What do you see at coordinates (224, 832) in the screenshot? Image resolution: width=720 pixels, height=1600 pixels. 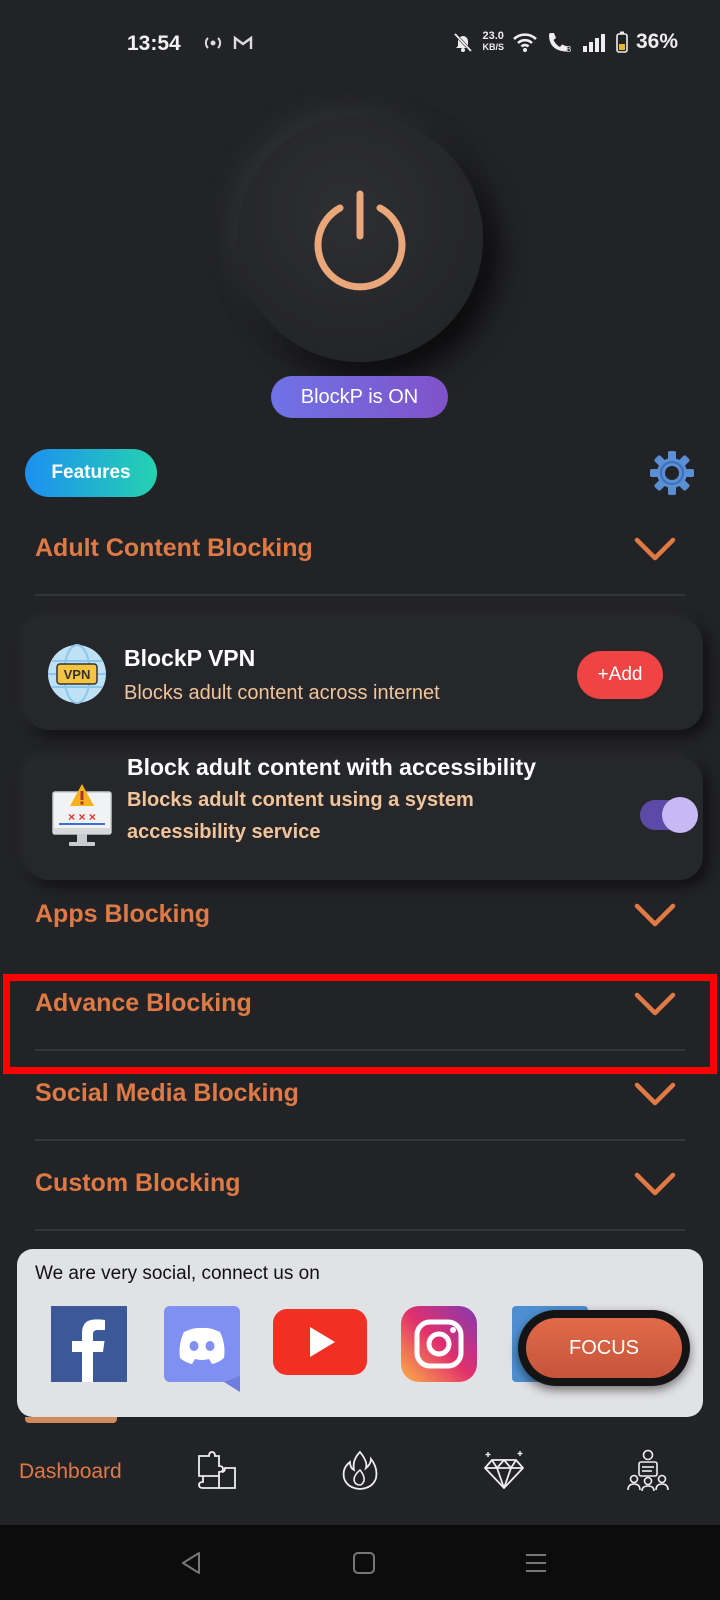 I see `accessibility-description-line2: accessibility service` at bounding box center [224, 832].